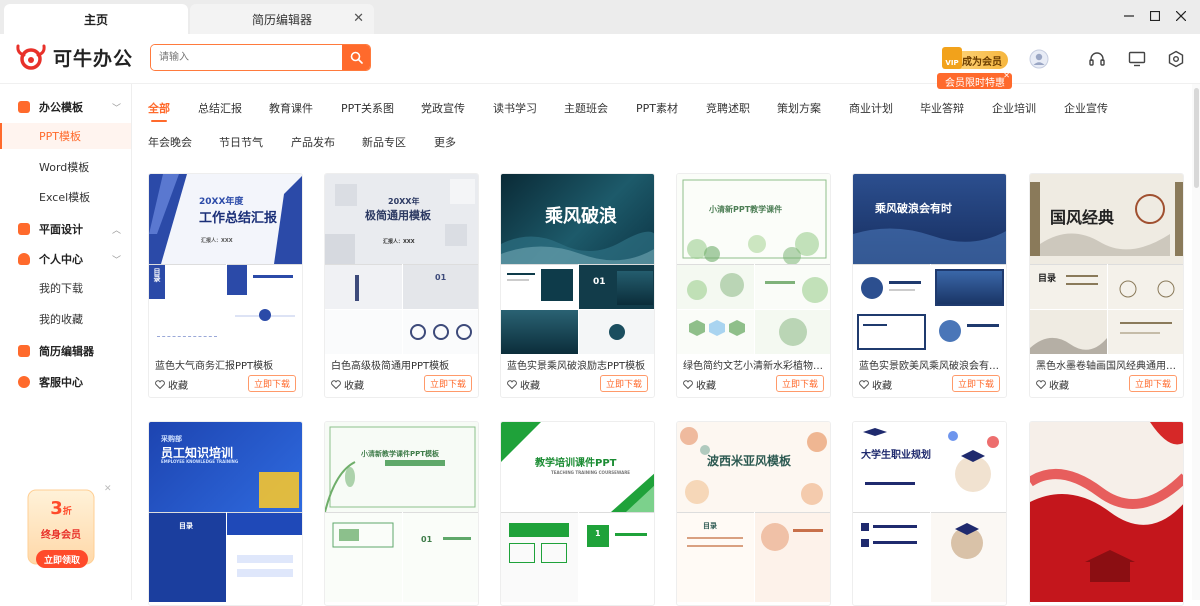 This screenshot has height=606, width=1200. I want to click on brand-logo: 可牛办公, so click(74, 57).